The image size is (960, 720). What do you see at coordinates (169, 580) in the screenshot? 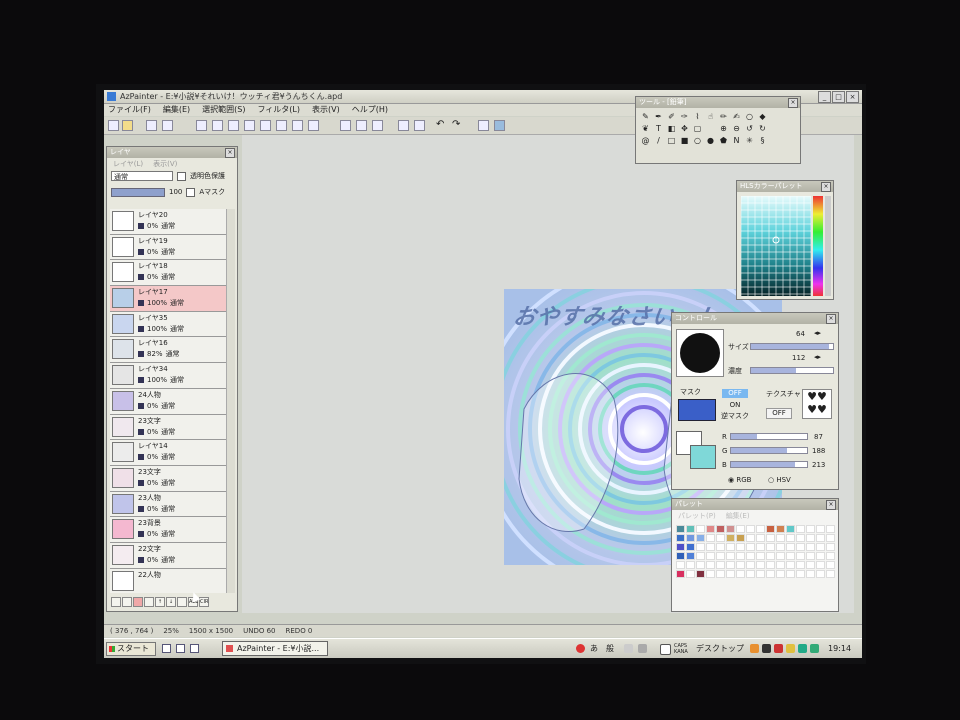
I see `layer-row: 22人物` at bounding box center [169, 580].